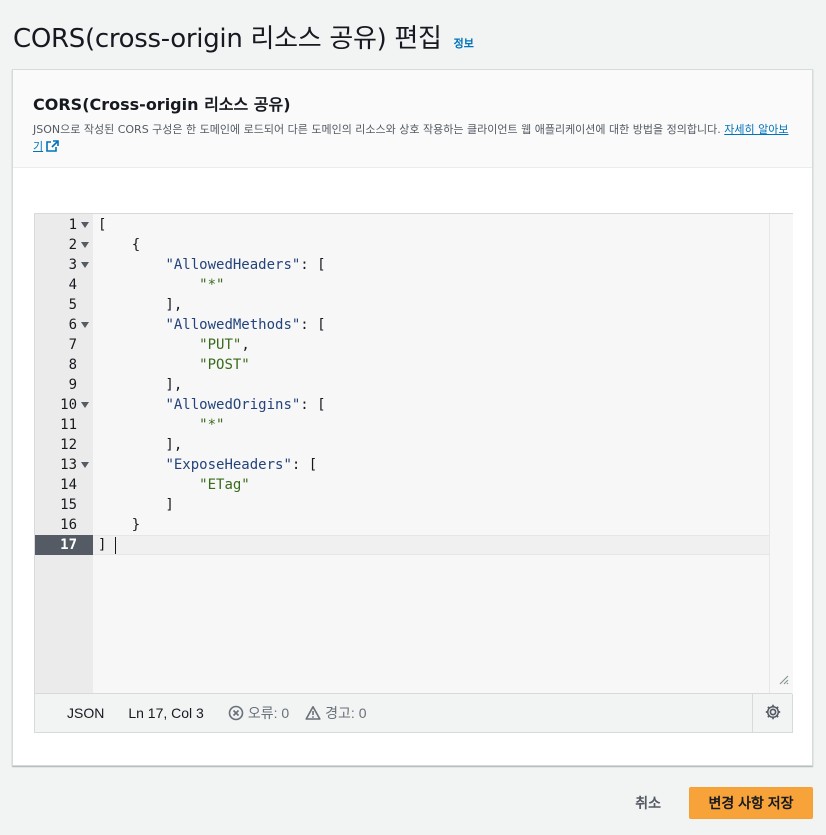  What do you see at coordinates (236, 713) in the screenshot?
I see `error-circle-icon` at bounding box center [236, 713].